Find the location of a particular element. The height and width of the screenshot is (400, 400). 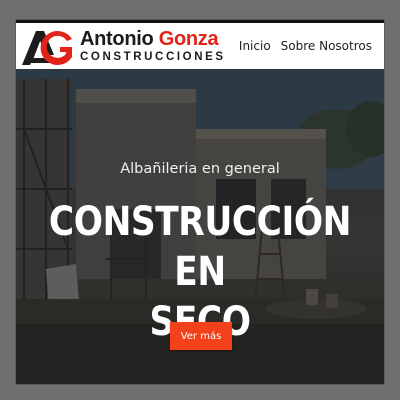

brand-name: Antonio Gonza is located at coordinates (153, 39).